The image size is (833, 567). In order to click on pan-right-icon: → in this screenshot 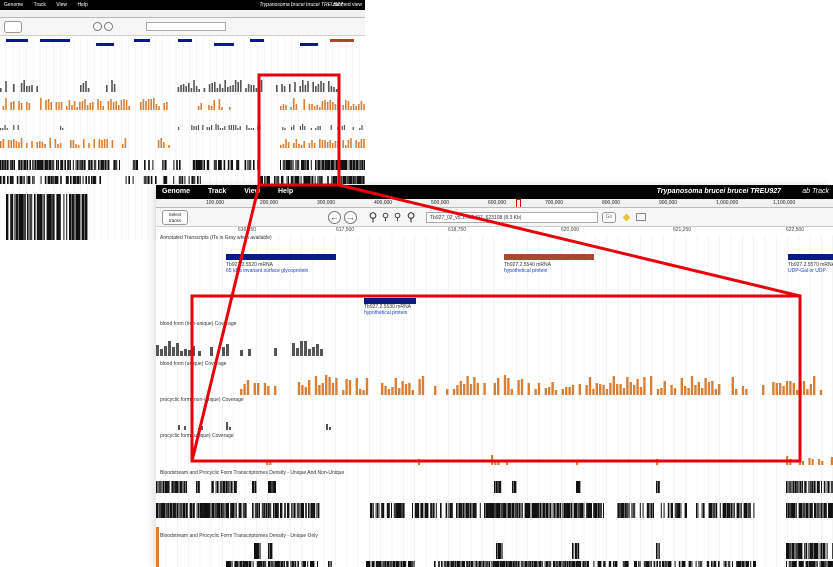, I will do `click(350, 217)`.